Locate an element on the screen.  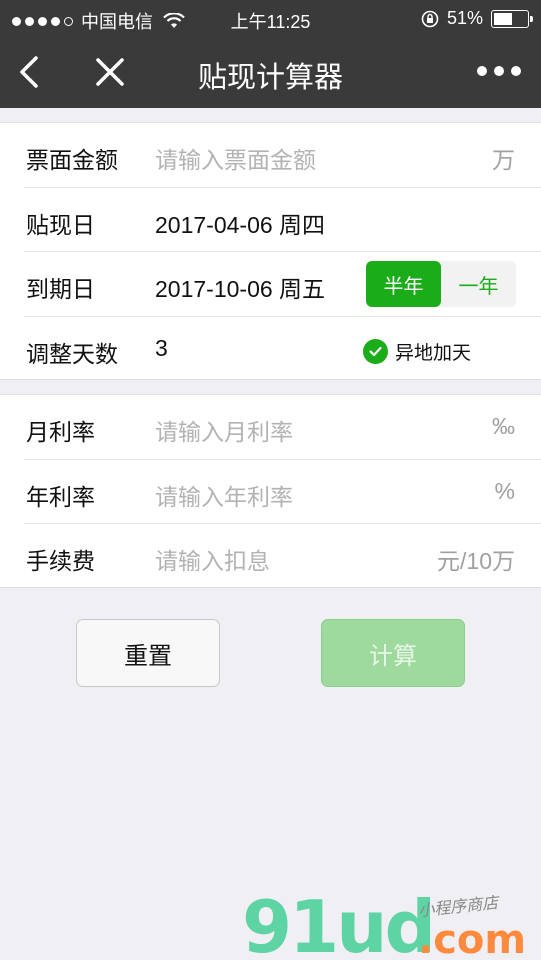
annual-rate-input: 请输入年利率 is located at coordinates (224, 495).